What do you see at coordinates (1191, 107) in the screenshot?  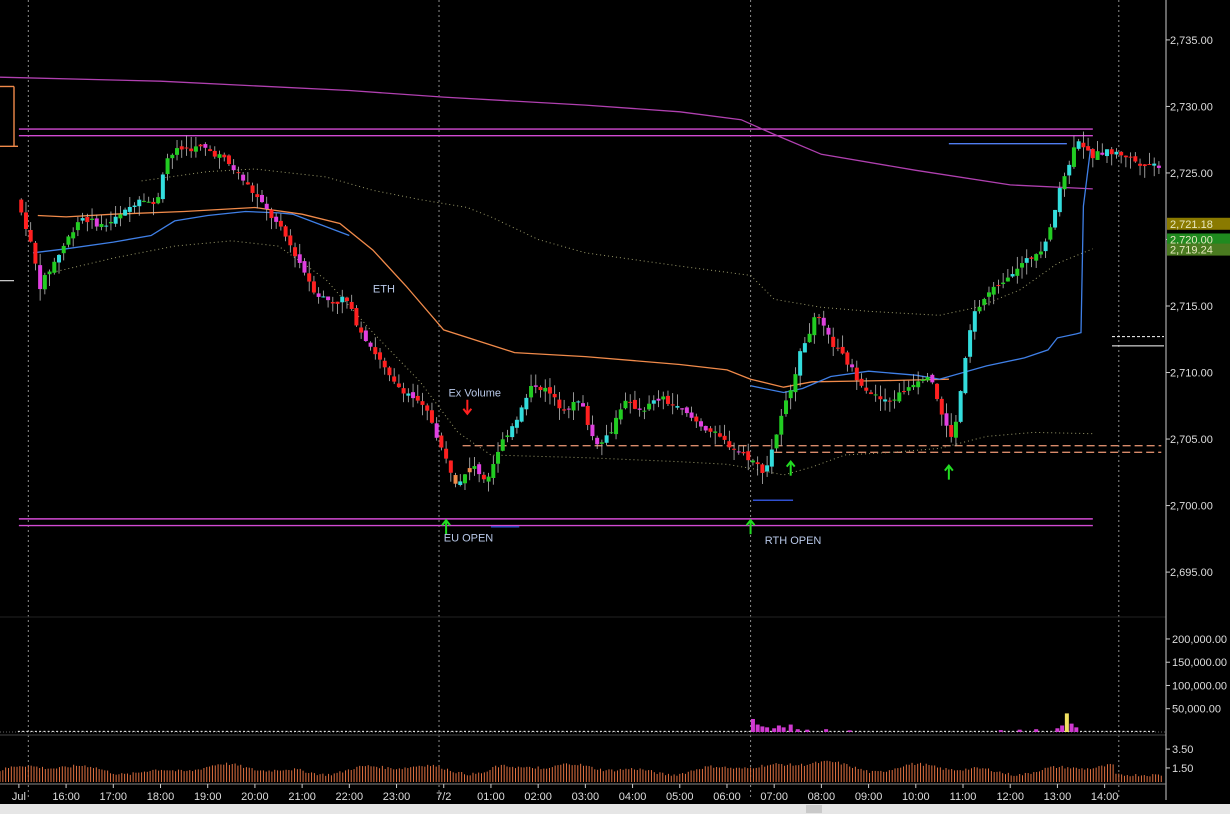 I see `price-tick-label: 2,730.00` at bounding box center [1191, 107].